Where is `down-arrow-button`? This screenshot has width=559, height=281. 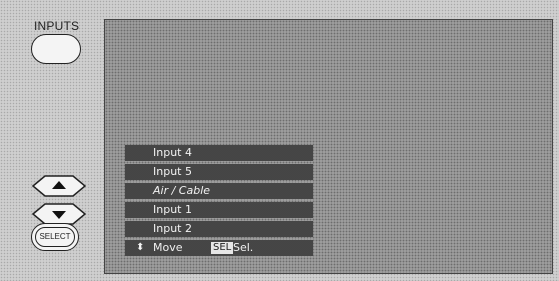 down-arrow-button is located at coordinates (59, 214).